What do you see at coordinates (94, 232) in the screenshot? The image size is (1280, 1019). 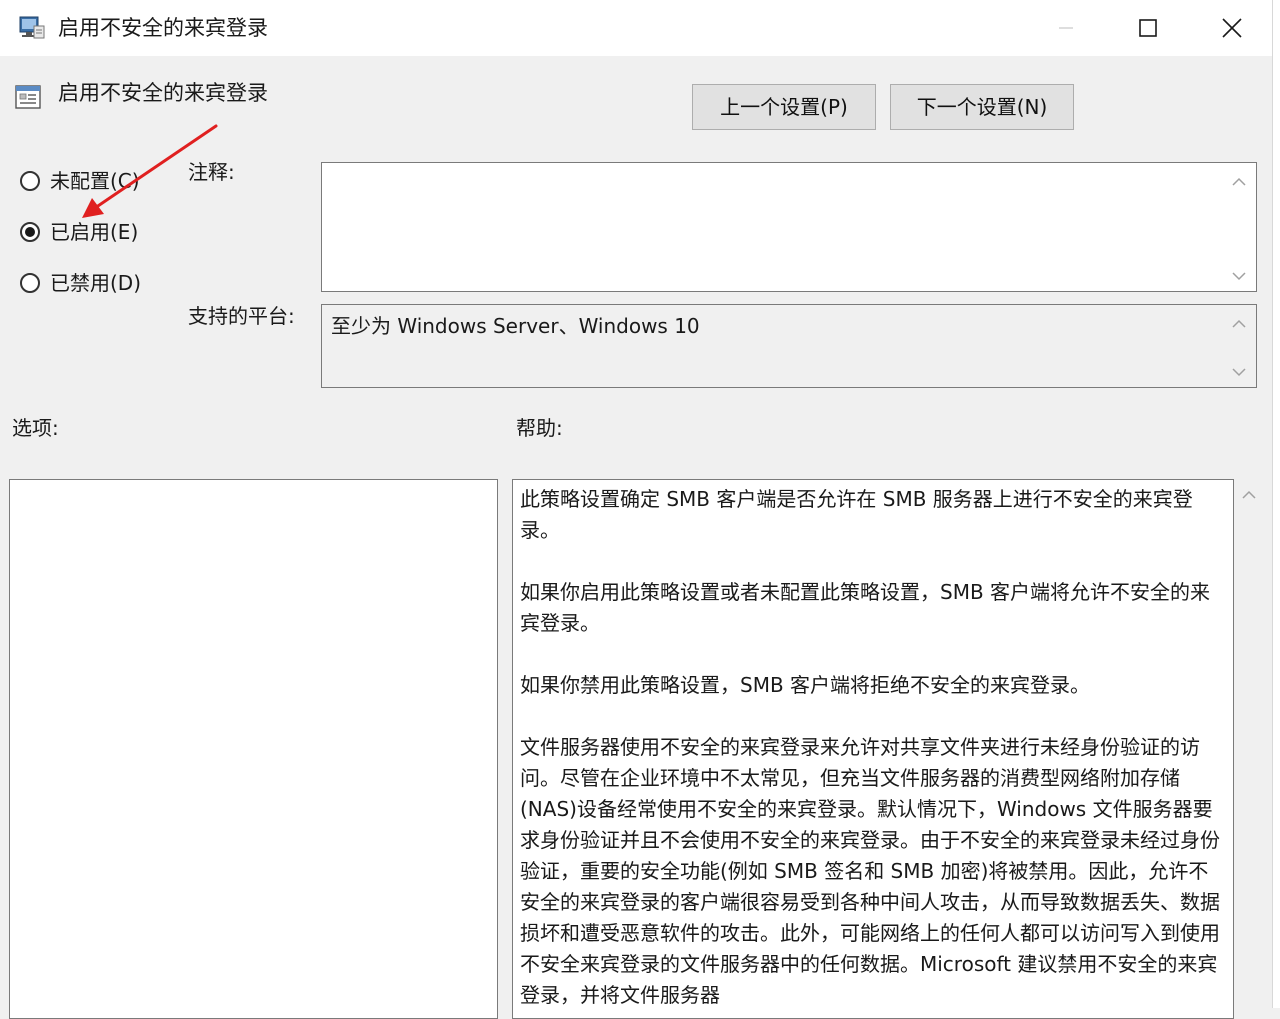 I see `radio-label: 已启用(E)` at bounding box center [94, 232].